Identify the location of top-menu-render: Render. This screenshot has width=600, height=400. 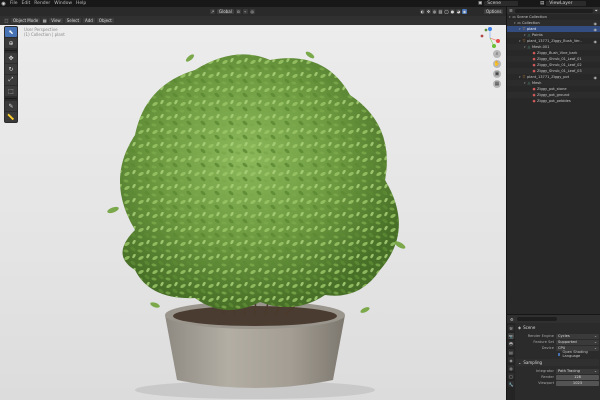
(42, 3).